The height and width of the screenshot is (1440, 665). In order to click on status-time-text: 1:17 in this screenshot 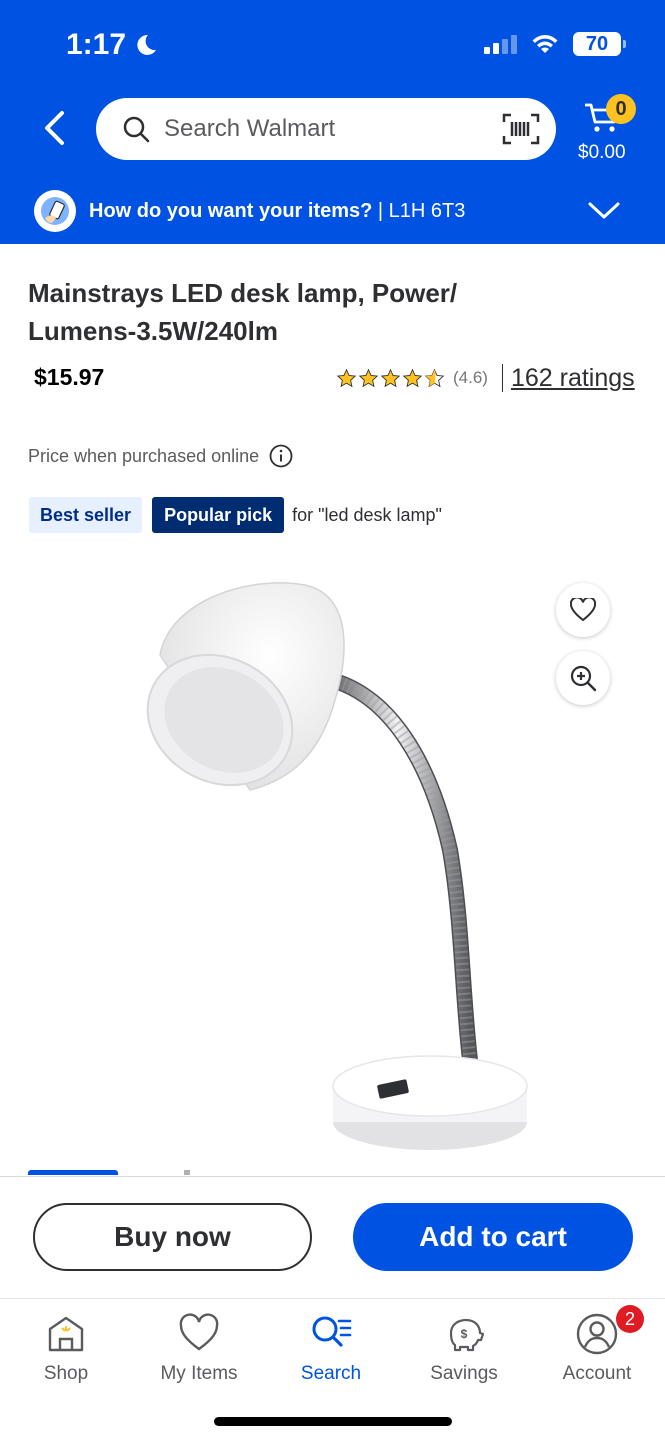, I will do `click(96, 44)`.